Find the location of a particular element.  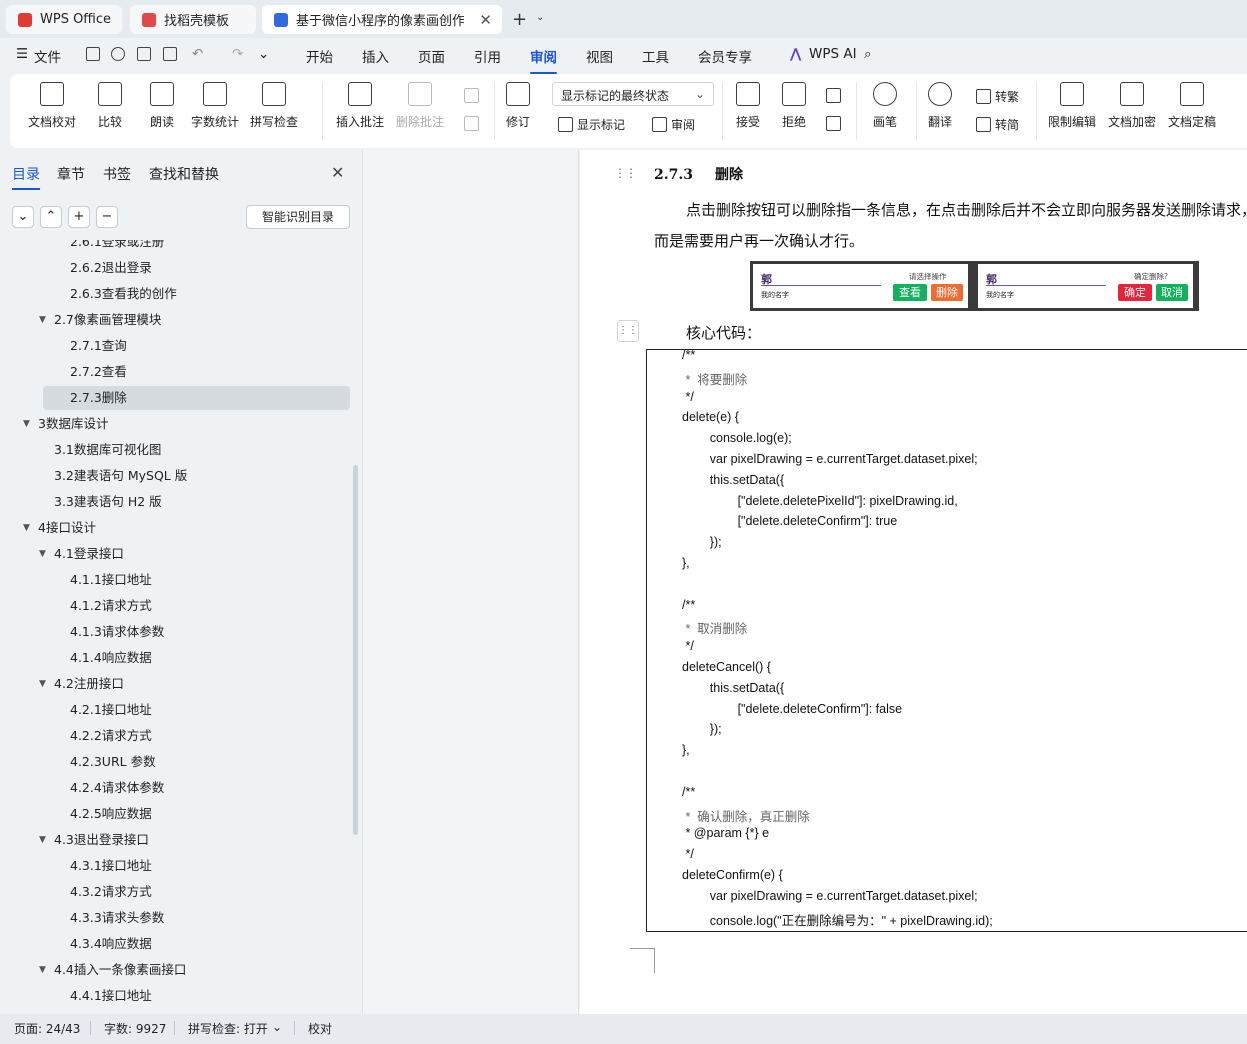

sidebar-scrollbar is located at coordinates (355, 650).